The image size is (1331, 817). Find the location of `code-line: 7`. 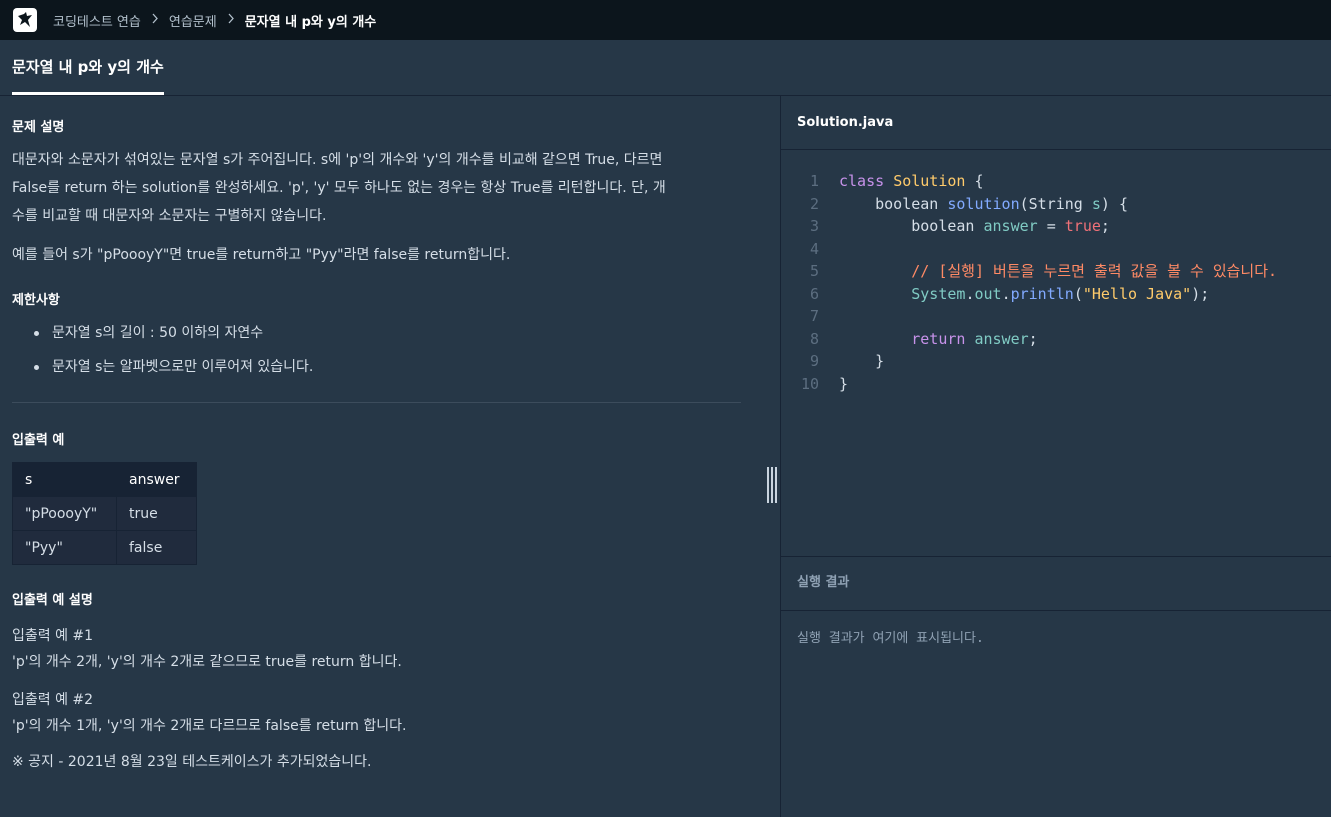

code-line: 7 is located at coordinates (1056, 316).